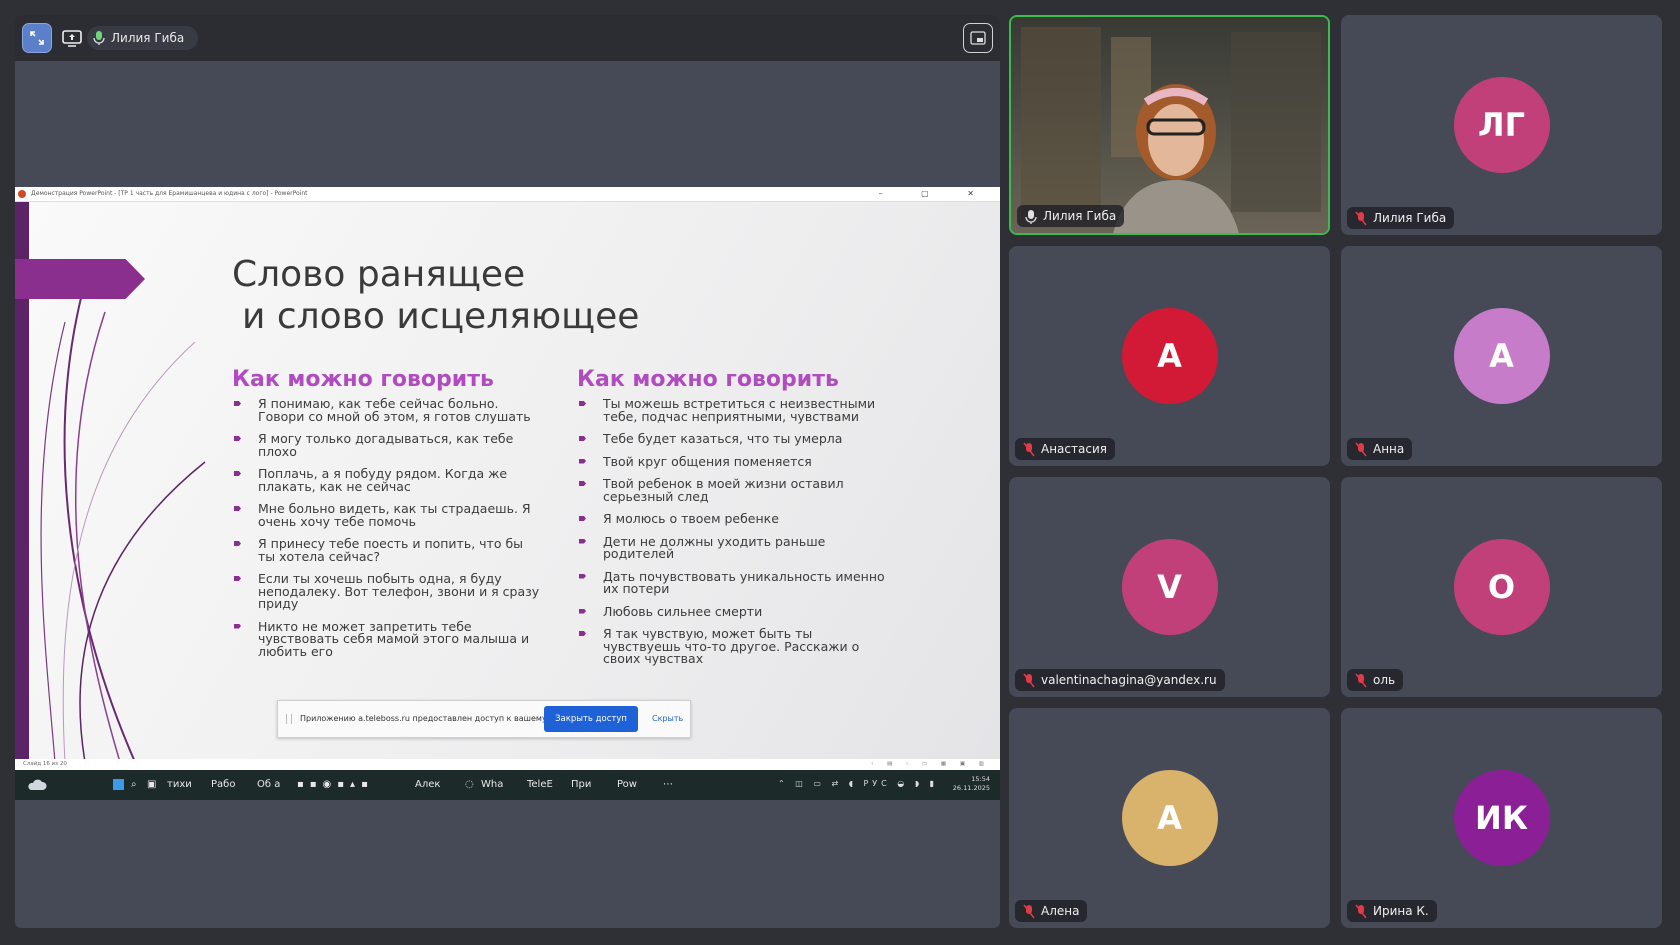 The height and width of the screenshot is (945, 1680). Describe the element at coordinates (668, 784) in the screenshot. I see `more-icon: ⋯` at that location.